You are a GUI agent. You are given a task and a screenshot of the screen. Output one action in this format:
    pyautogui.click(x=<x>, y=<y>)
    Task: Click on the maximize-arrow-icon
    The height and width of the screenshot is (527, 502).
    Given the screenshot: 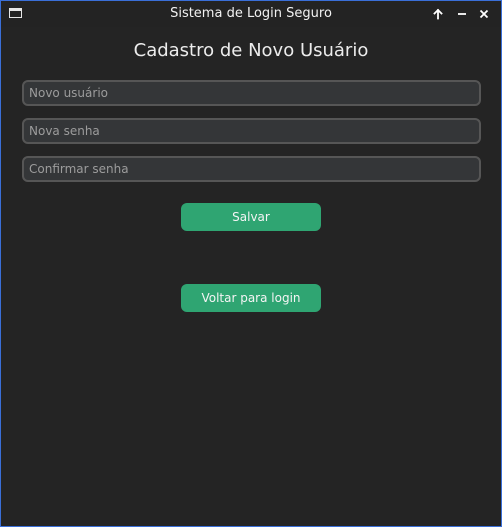 What is the action you would take?
    pyautogui.click(x=438, y=14)
    